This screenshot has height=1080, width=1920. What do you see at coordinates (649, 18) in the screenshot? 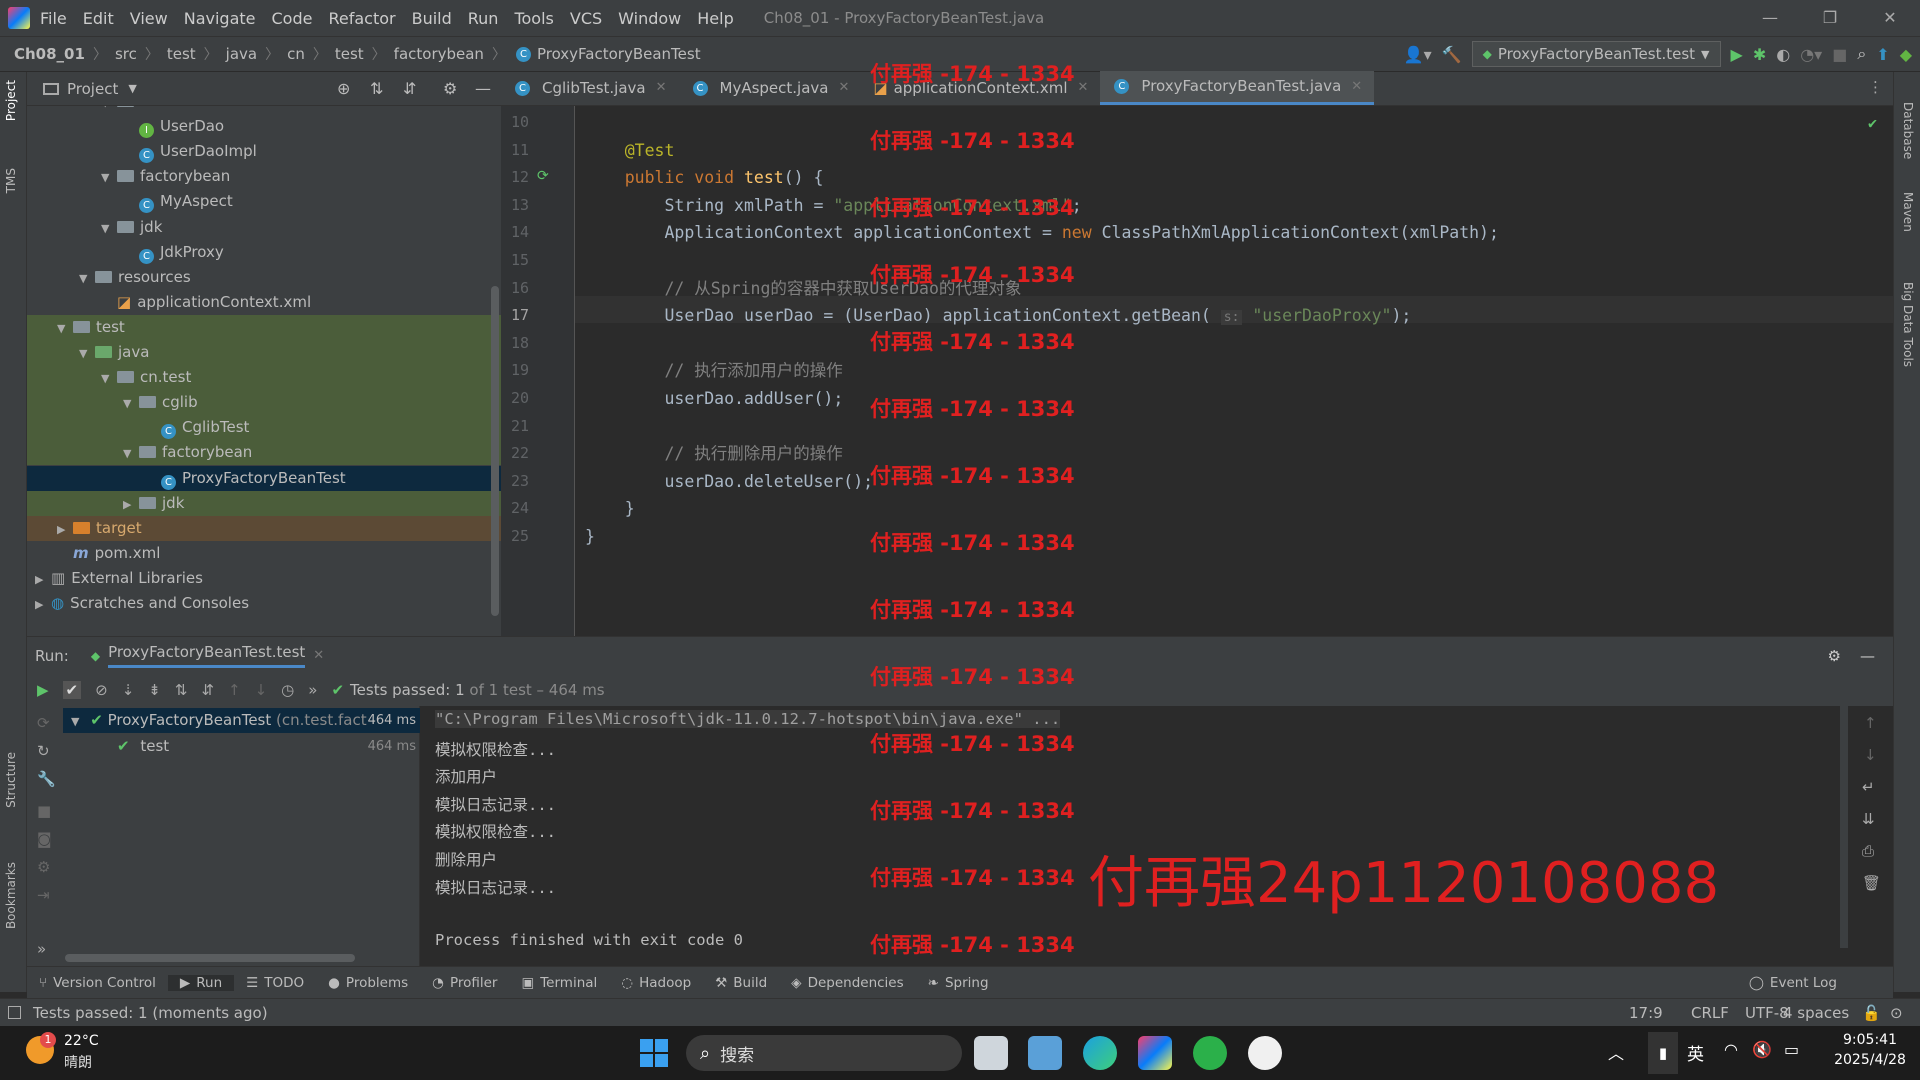
I see `menu-window: Window` at bounding box center [649, 18].